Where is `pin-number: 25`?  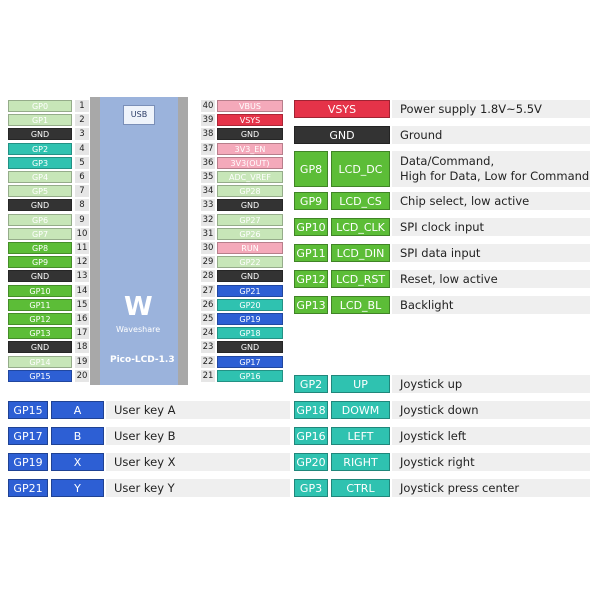
pin-number: 25 is located at coordinates (208, 319).